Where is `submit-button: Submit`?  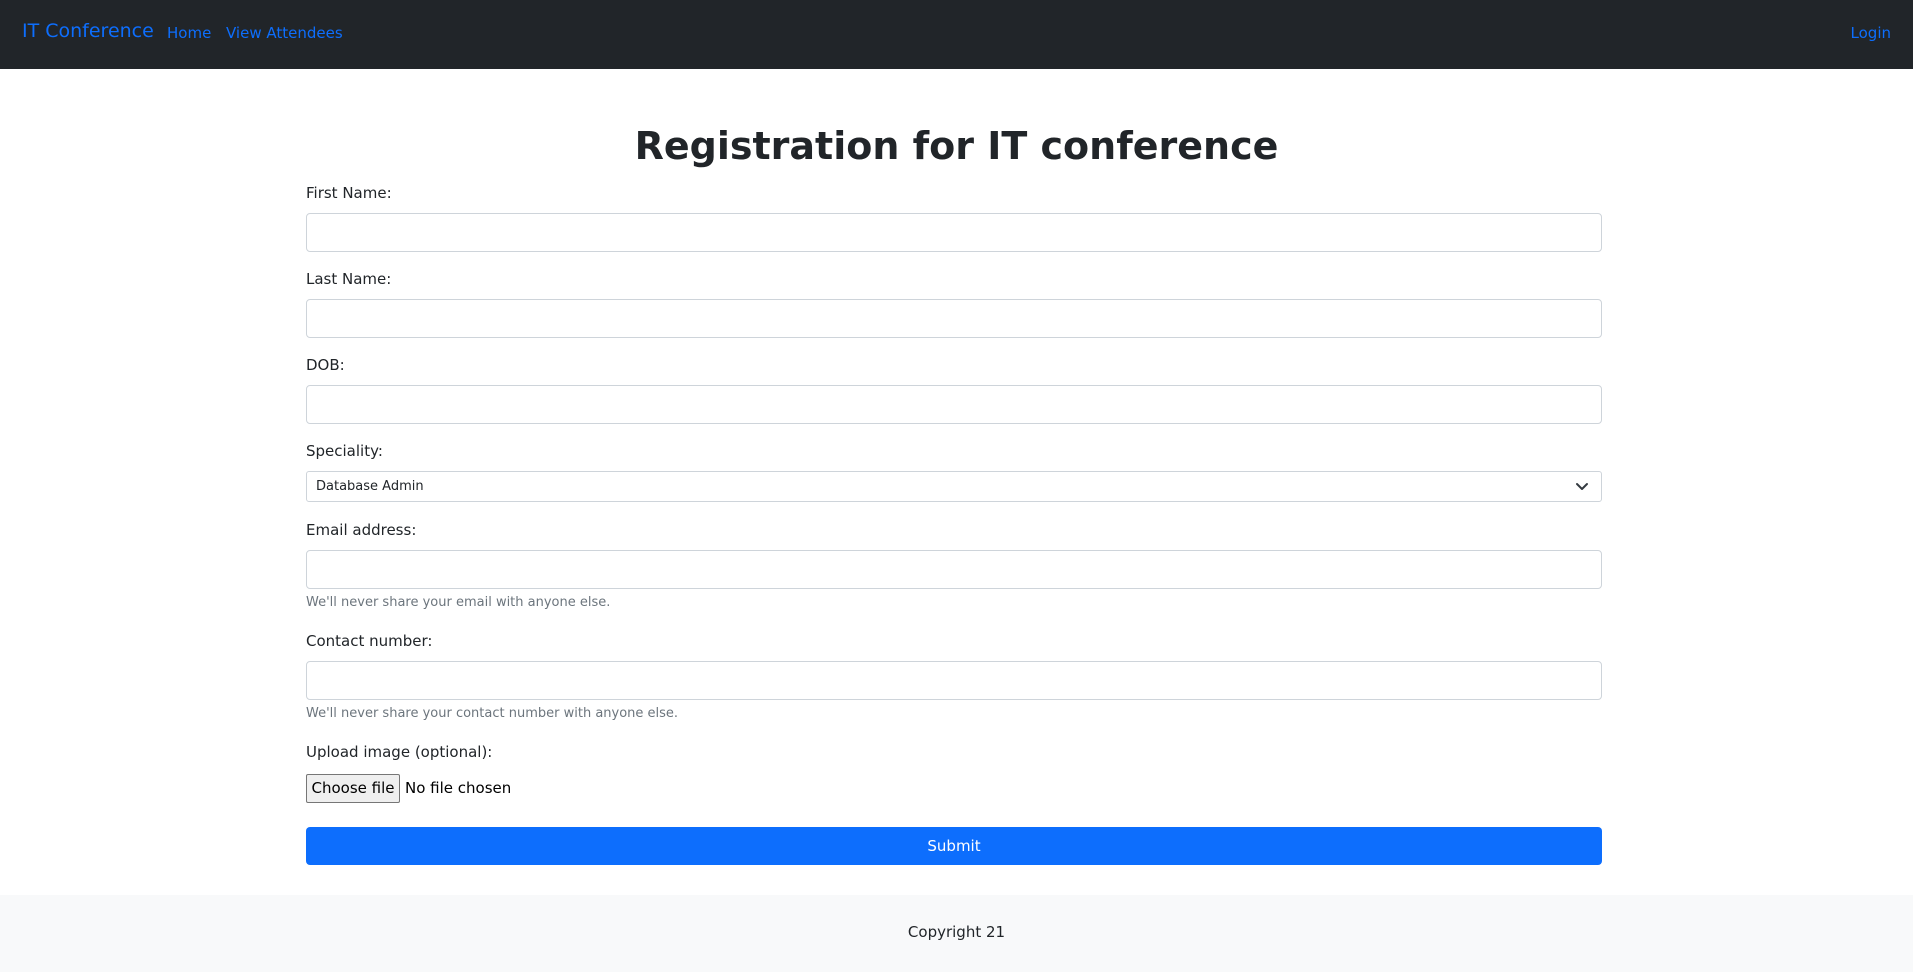
submit-button: Submit is located at coordinates (954, 846).